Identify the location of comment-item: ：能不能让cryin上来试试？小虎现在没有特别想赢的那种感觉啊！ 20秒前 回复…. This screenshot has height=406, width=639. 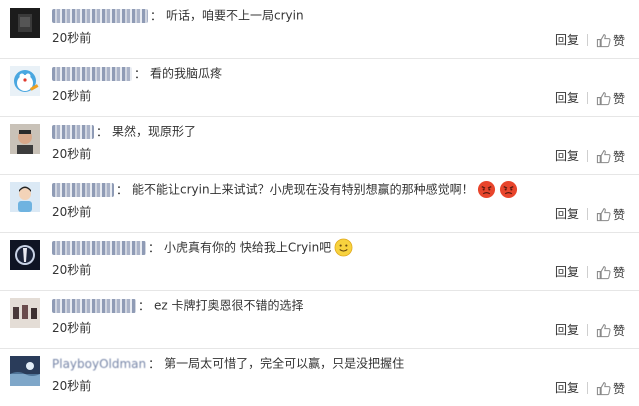
(319, 203).